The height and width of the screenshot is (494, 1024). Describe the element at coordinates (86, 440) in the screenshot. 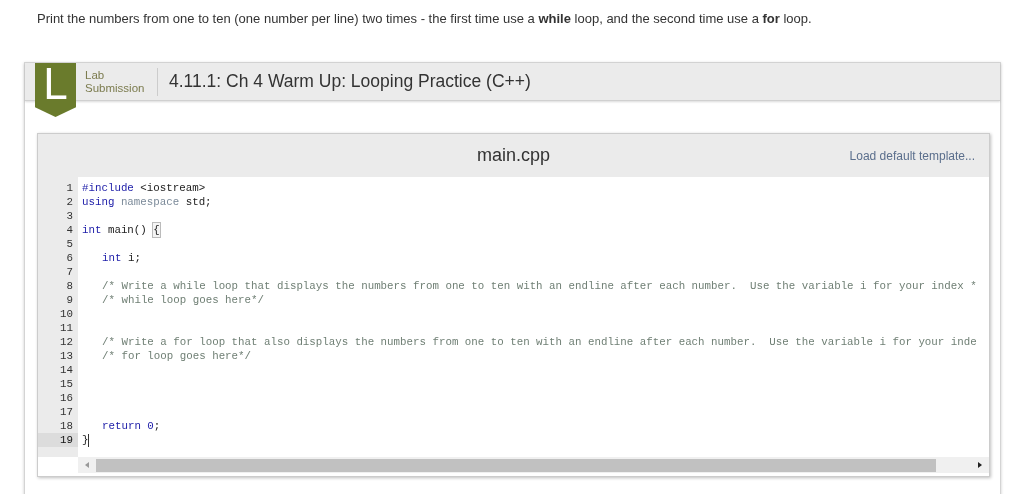

I see `code-line: }` at that location.